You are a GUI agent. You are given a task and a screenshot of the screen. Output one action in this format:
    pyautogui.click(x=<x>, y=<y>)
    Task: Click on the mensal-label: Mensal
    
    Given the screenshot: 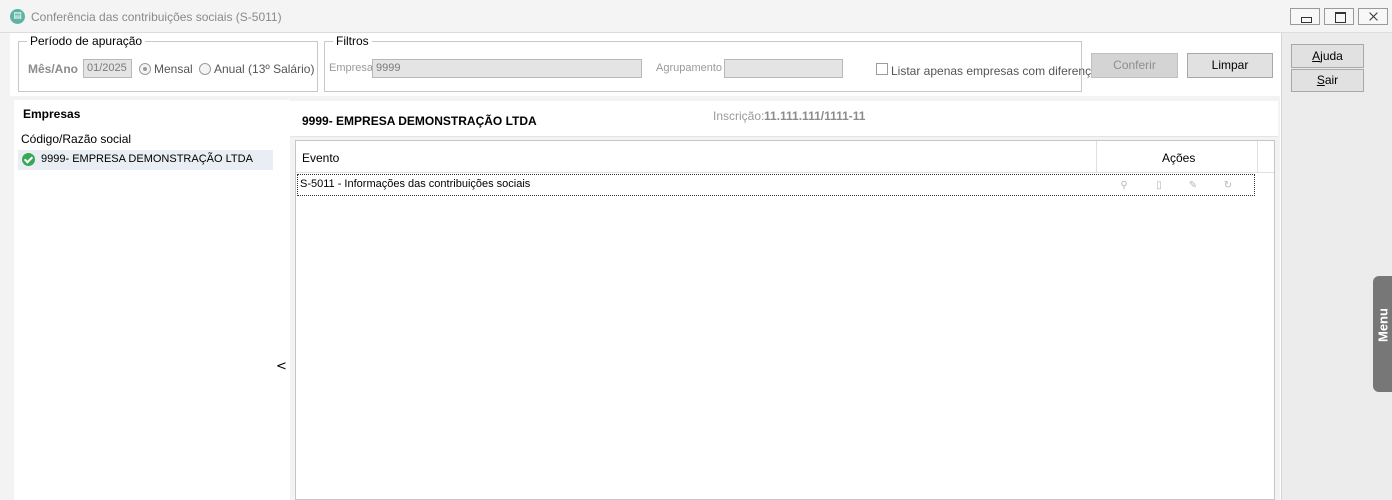 What is the action you would take?
    pyautogui.click(x=173, y=69)
    